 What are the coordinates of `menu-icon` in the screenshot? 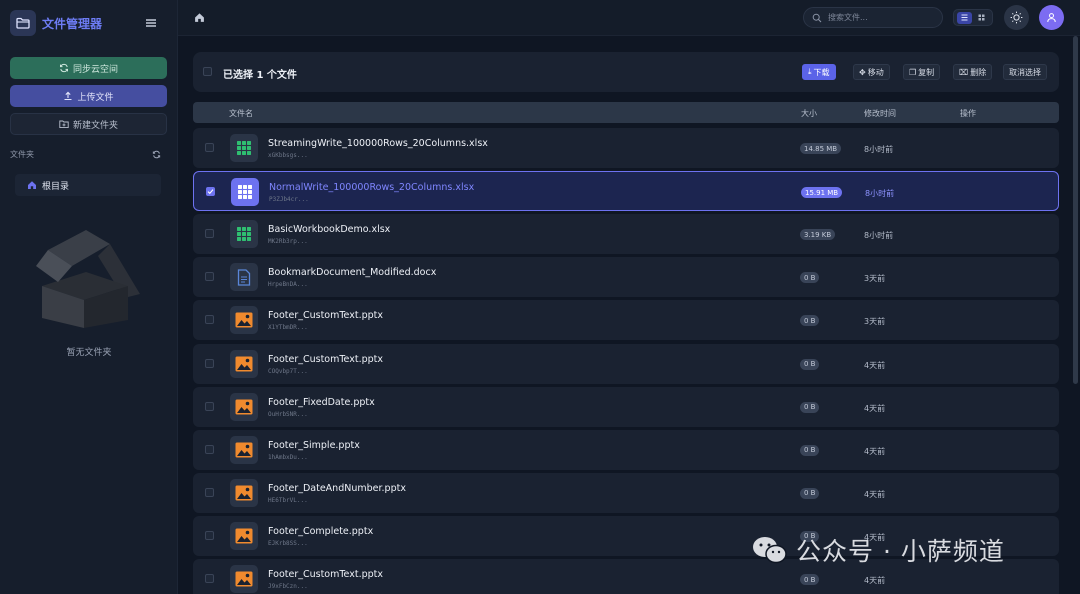 It's located at (152, 21).